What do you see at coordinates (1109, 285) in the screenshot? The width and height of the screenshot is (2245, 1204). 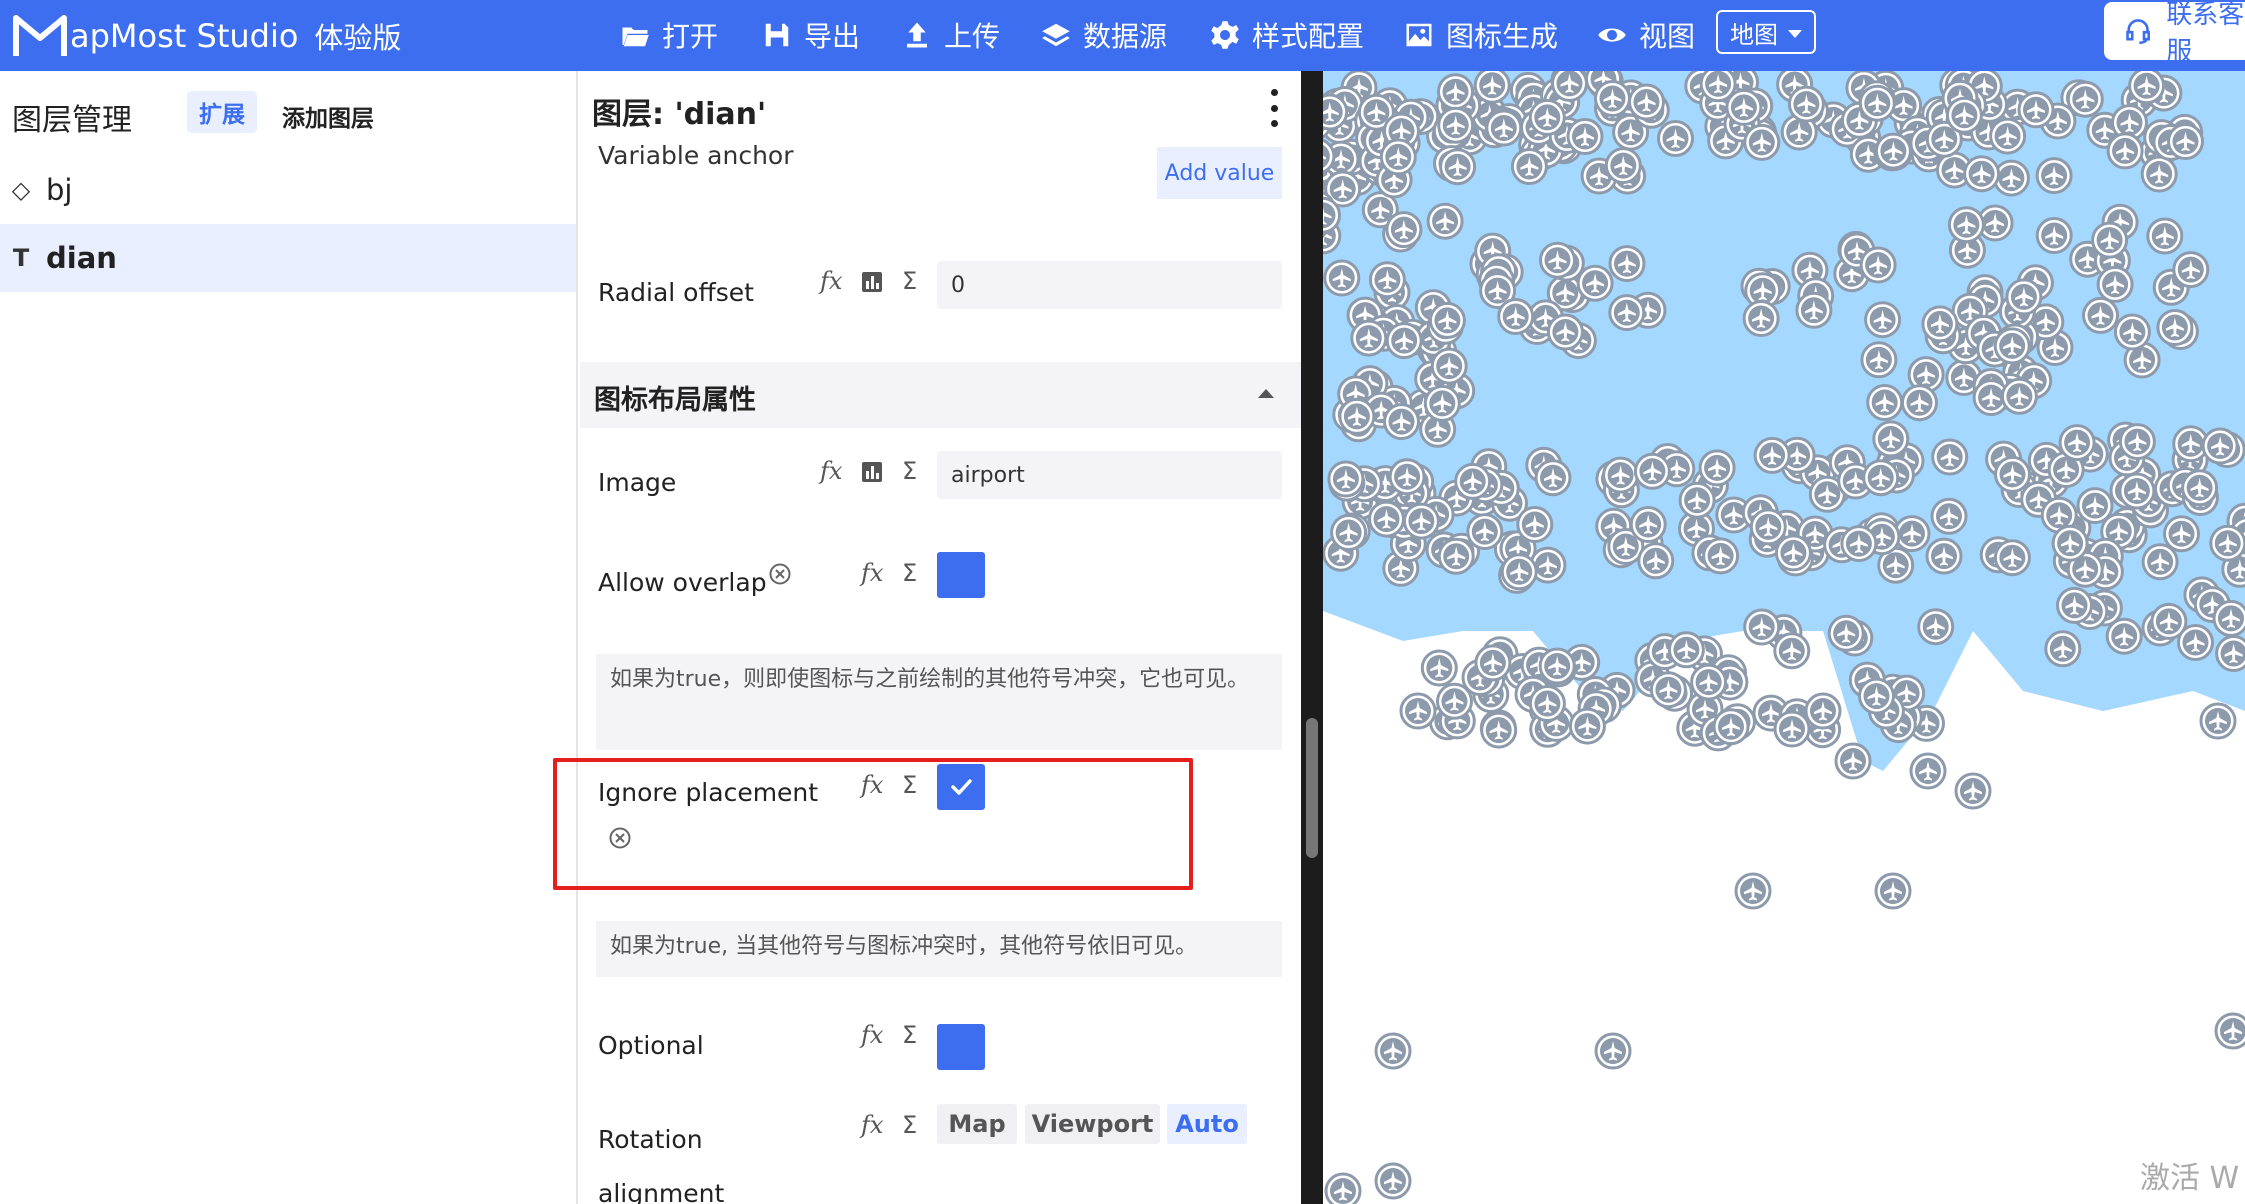 I see `radial-offset-input: 0` at bounding box center [1109, 285].